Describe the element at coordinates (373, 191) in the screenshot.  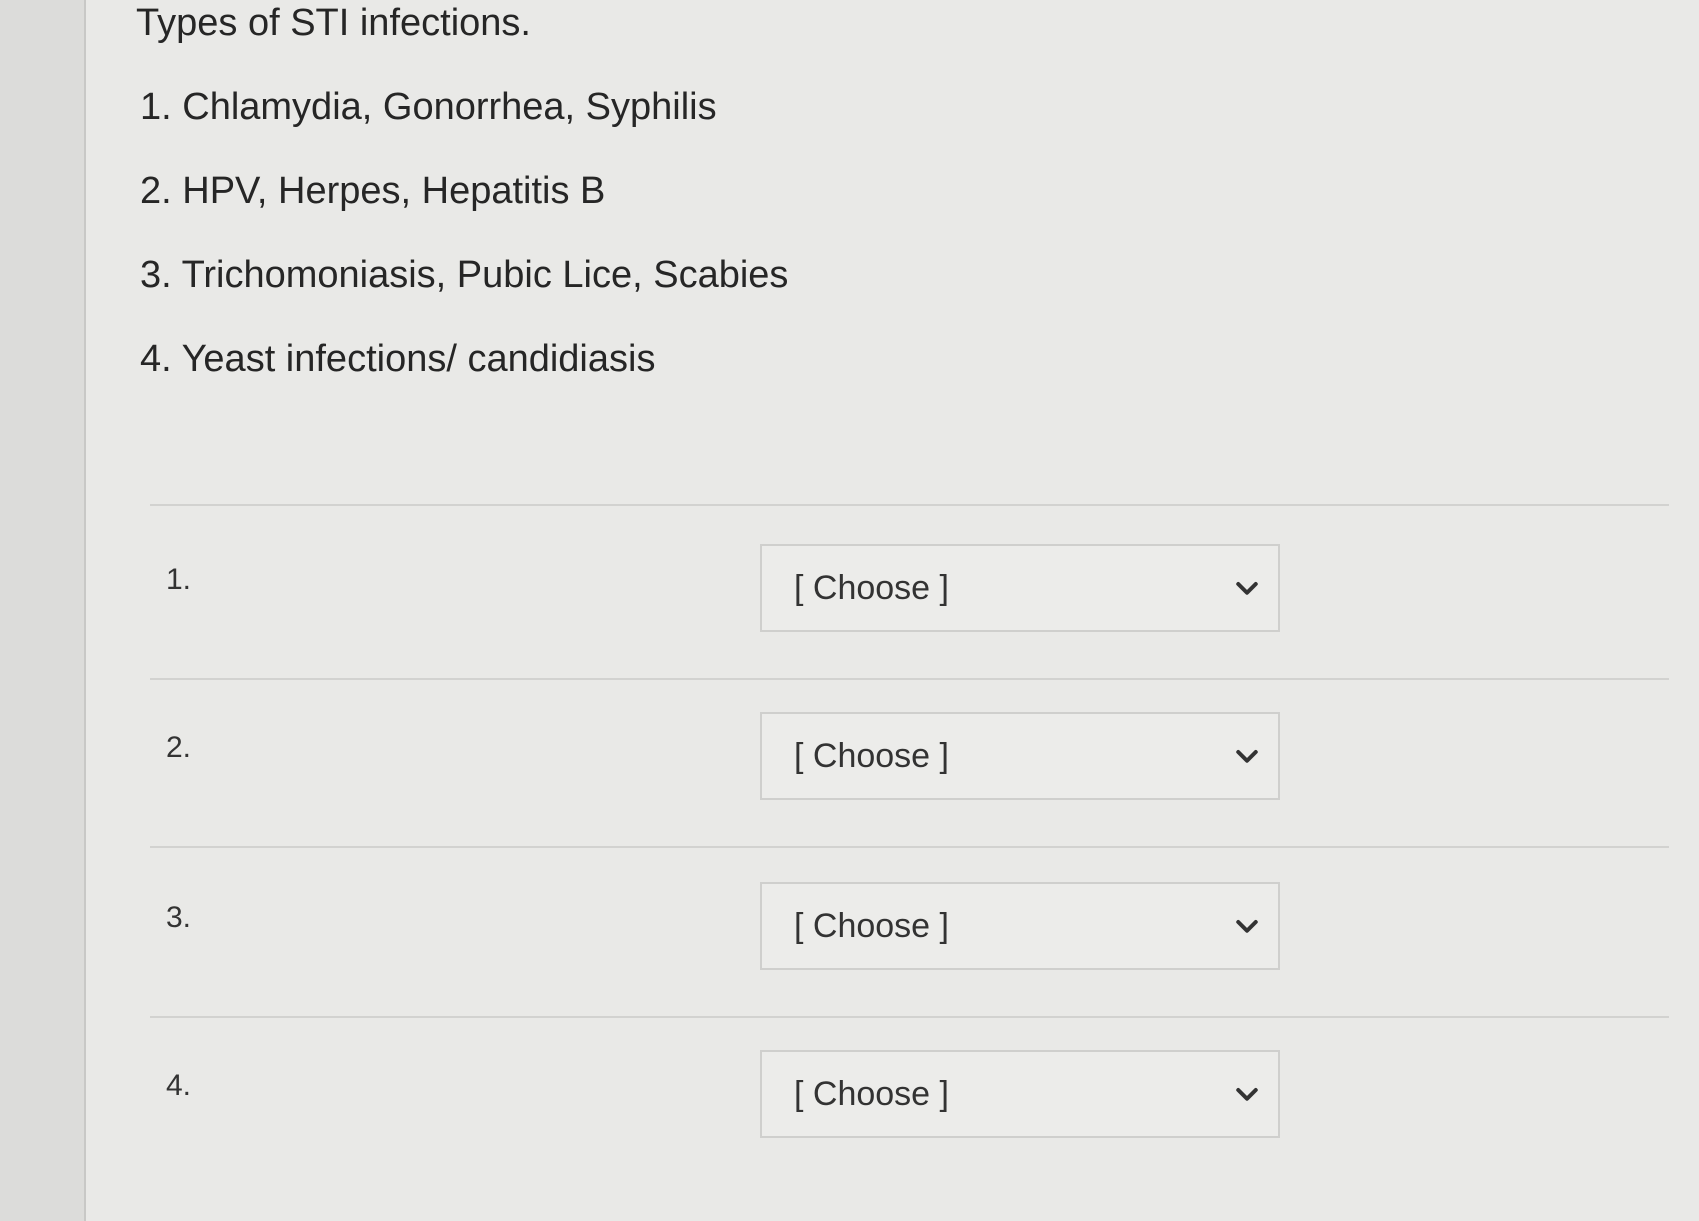
I see `option-text-2: 2. HPV, Herpes, Hepatitis B` at that location.